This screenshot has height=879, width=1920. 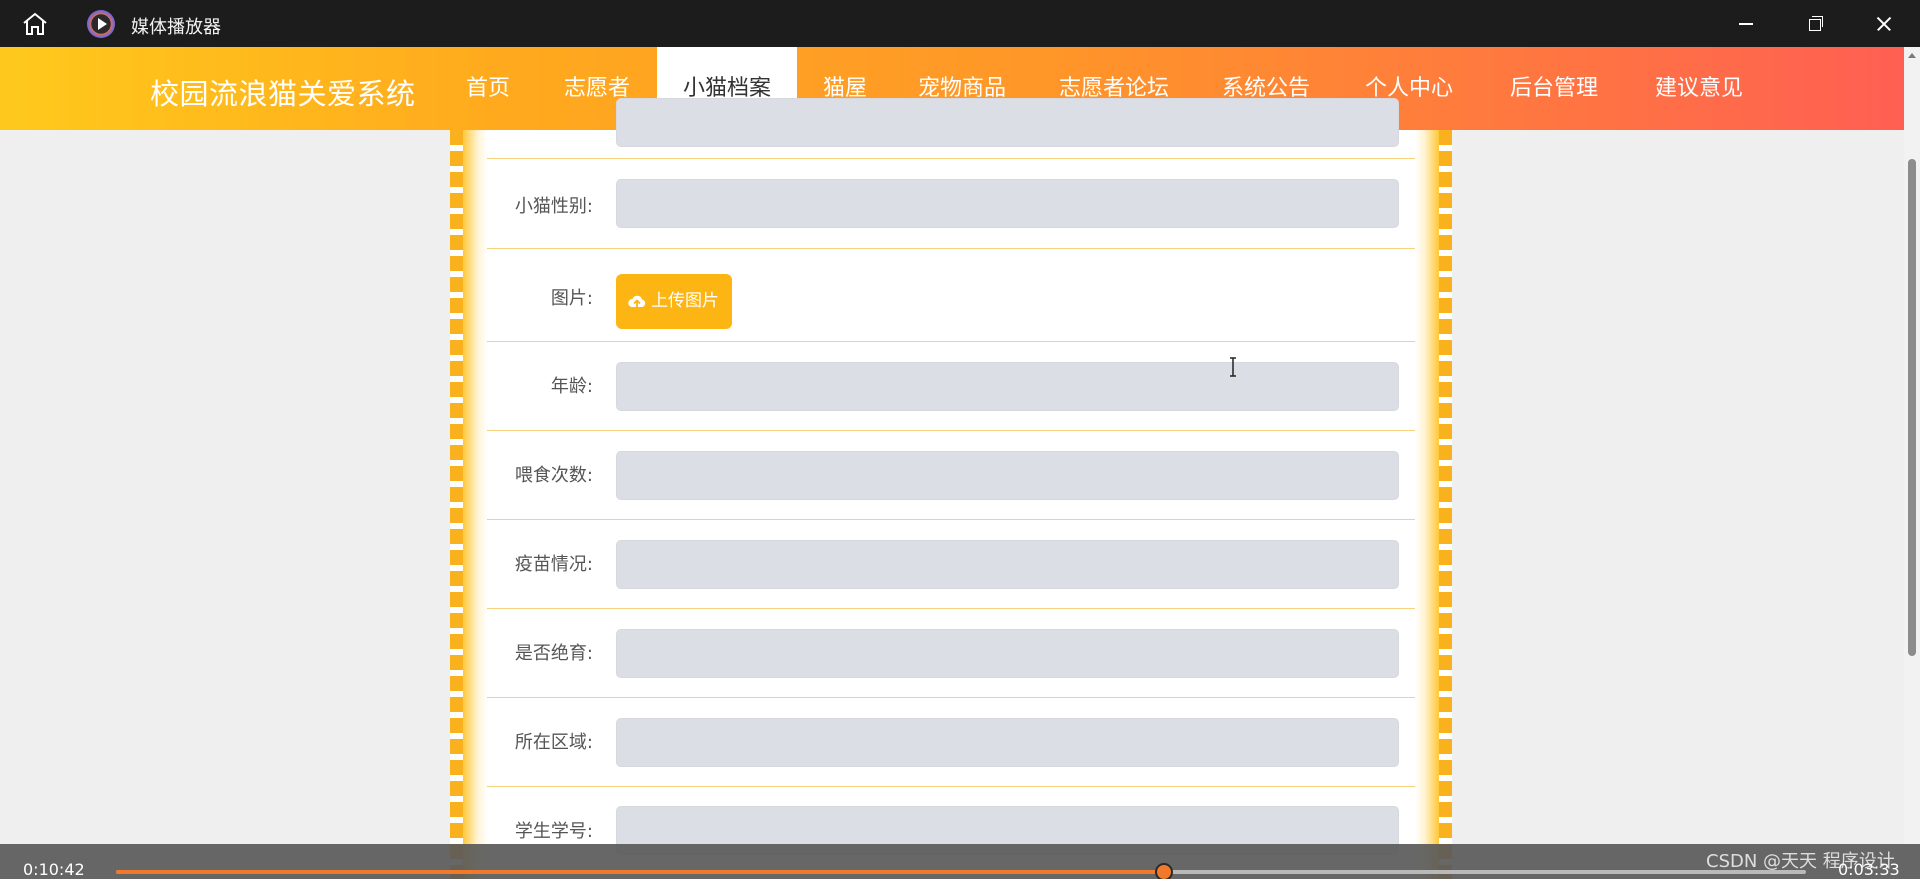 I want to click on student-id-label: 学生学号:, so click(x=553, y=831).